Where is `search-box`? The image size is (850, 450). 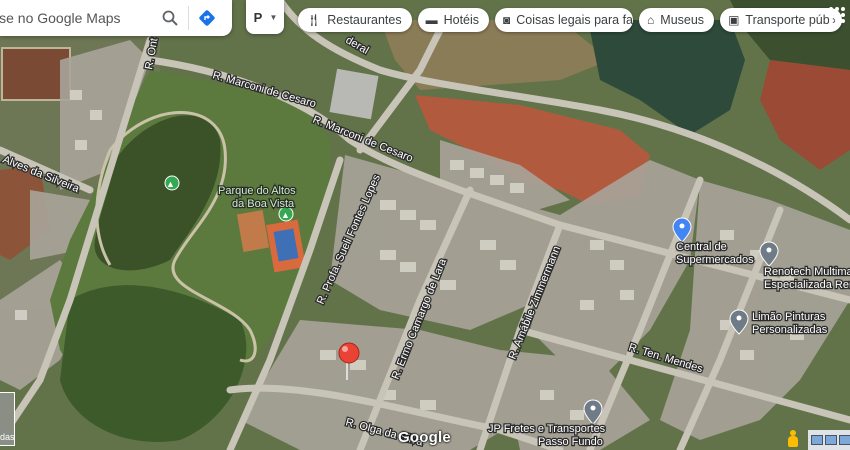 search-box is located at coordinates (116, 18).